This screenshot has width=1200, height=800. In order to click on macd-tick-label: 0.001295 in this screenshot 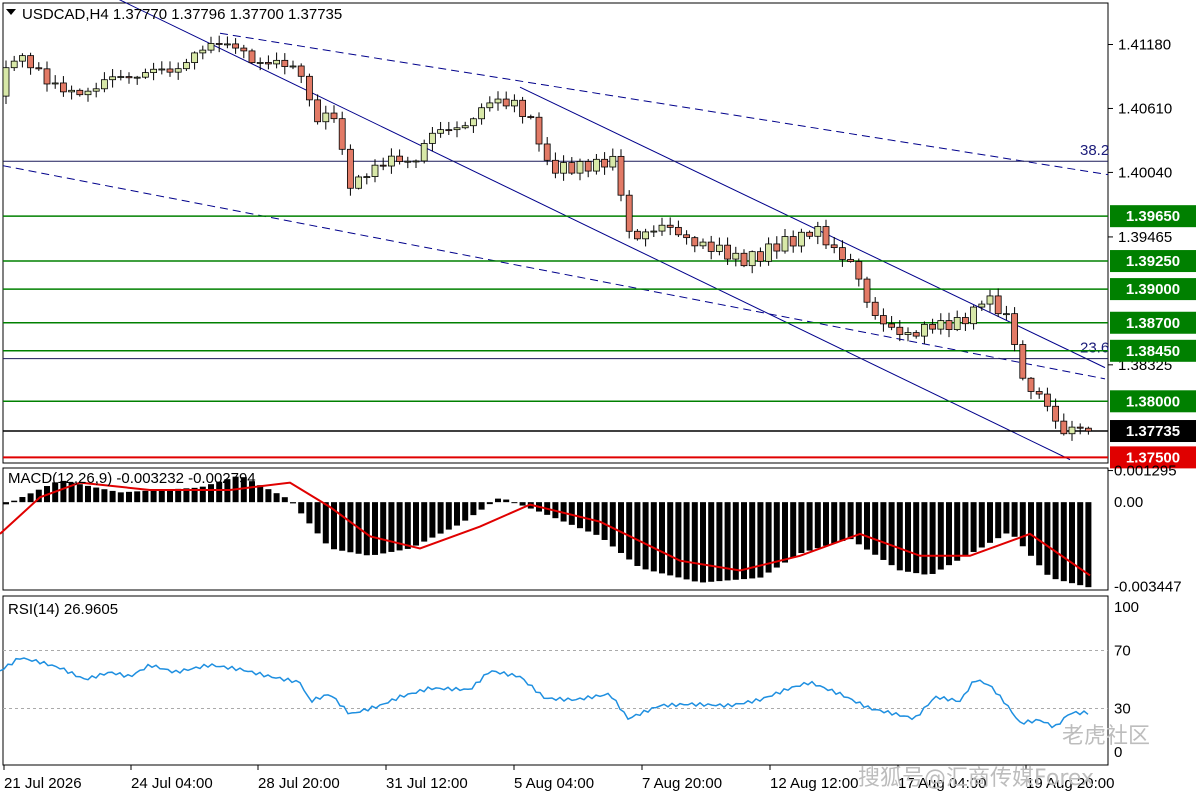, I will do `click(1145, 471)`.